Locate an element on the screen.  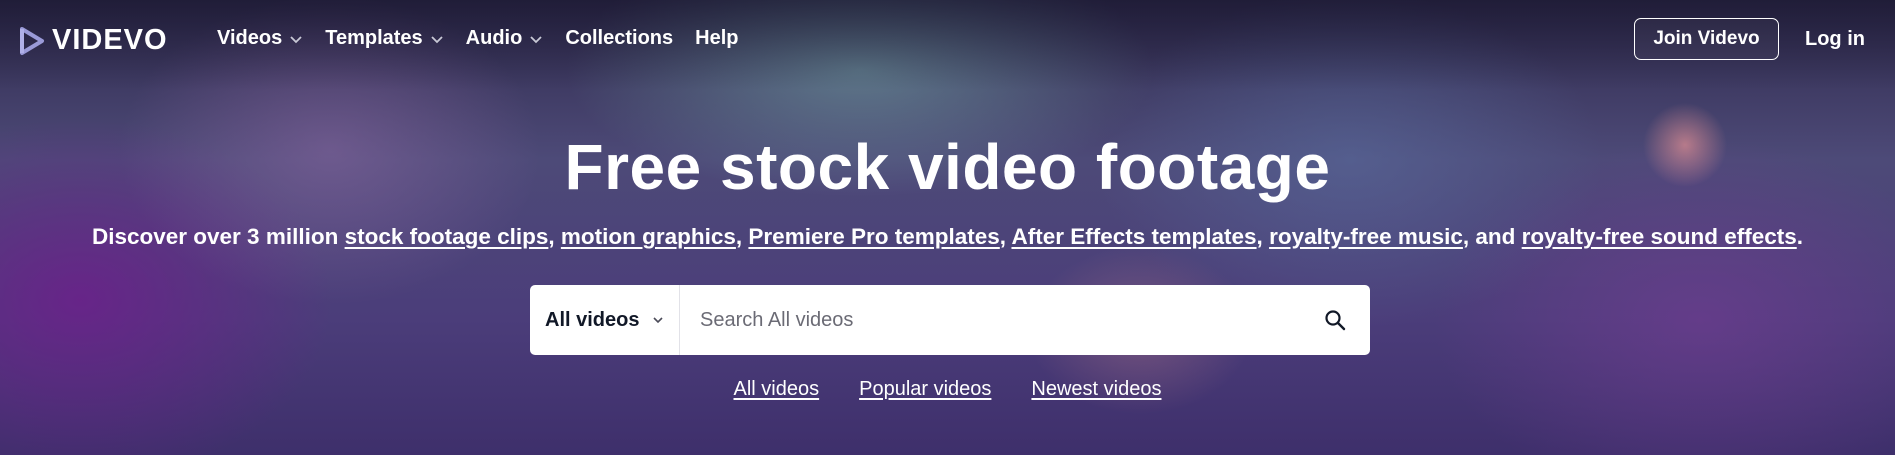
nav-help-label: Help is located at coordinates (717, 38).